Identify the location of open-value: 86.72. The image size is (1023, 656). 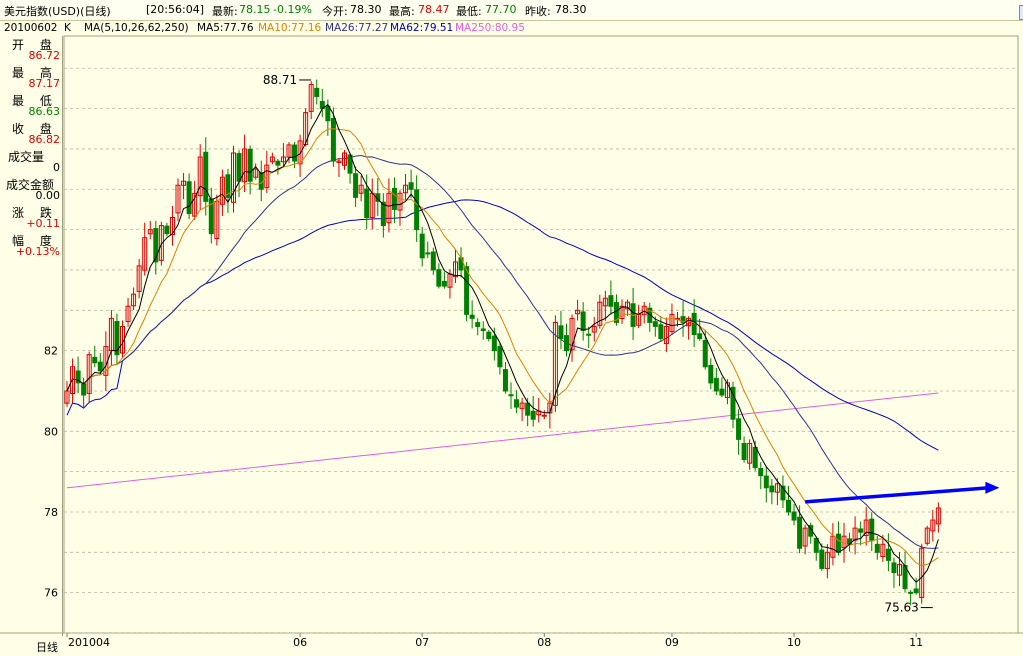
(44, 55).